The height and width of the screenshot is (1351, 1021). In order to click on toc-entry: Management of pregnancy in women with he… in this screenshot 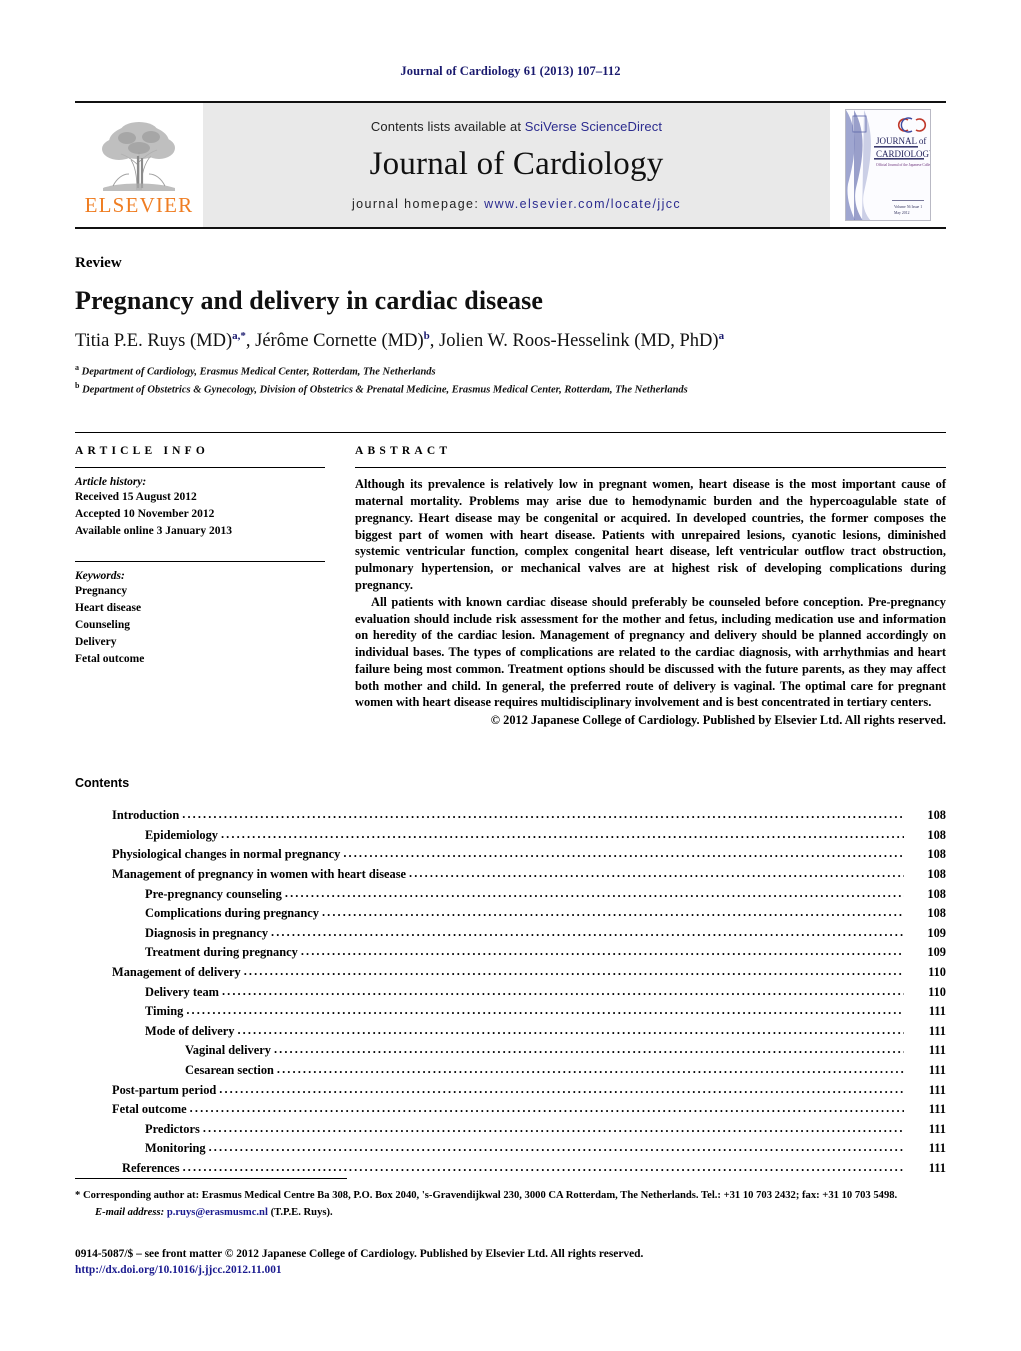, I will do `click(529, 875)`.